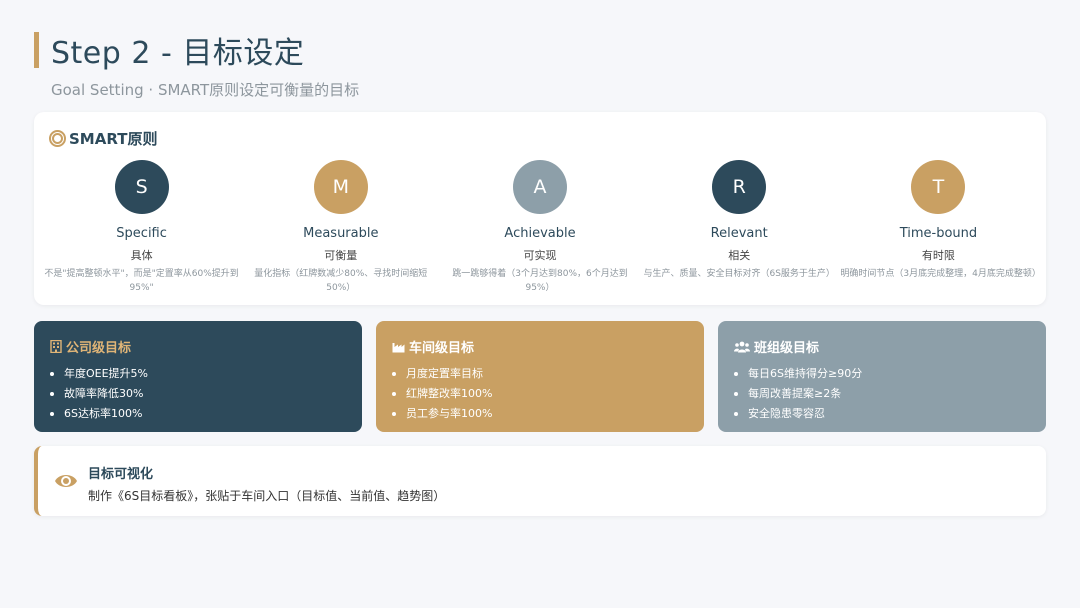  What do you see at coordinates (739, 187) in the screenshot?
I see `letter-circle: R` at bounding box center [739, 187].